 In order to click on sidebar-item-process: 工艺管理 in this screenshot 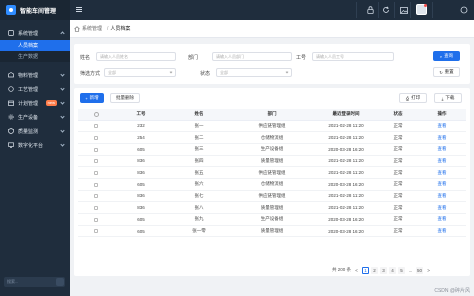, I will do `click(35, 89)`.